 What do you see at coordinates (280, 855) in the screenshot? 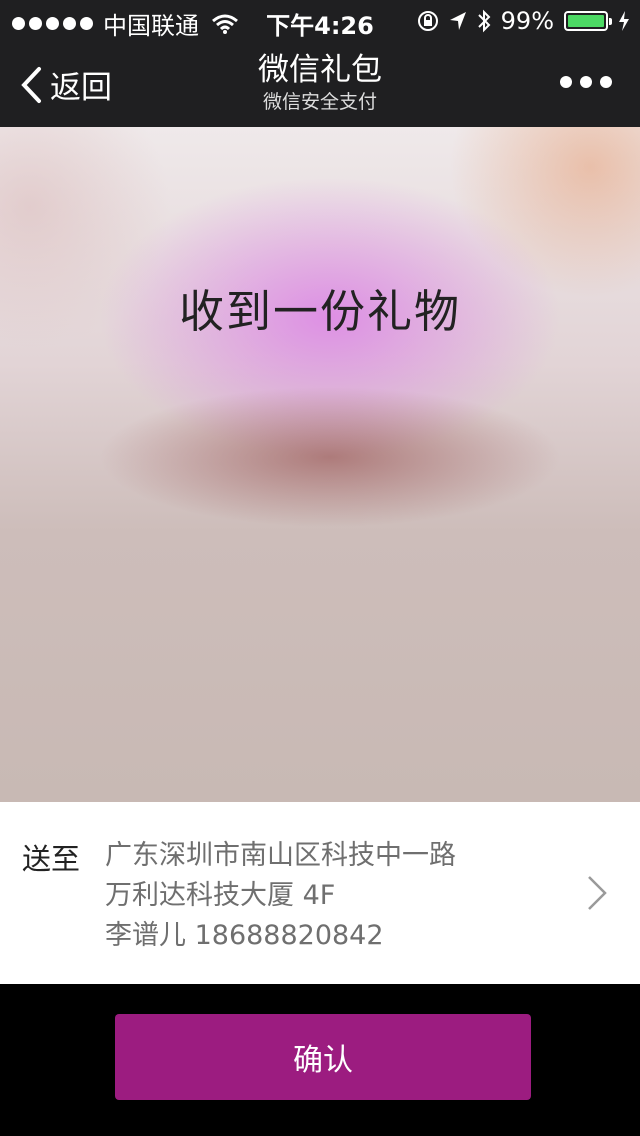
I see `address-line-1: 广东深圳市南山区科技中一路` at bounding box center [280, 855].